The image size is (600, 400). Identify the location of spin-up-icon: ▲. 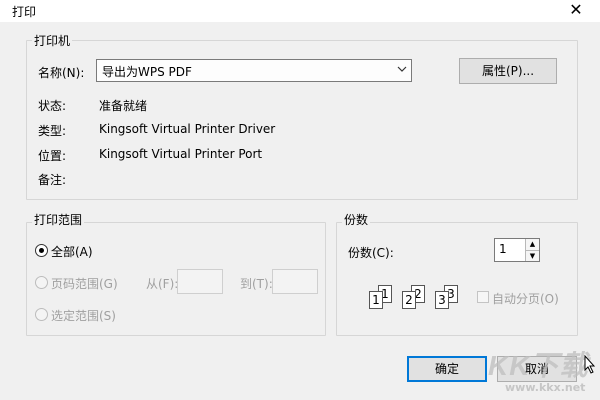
(532, 244).